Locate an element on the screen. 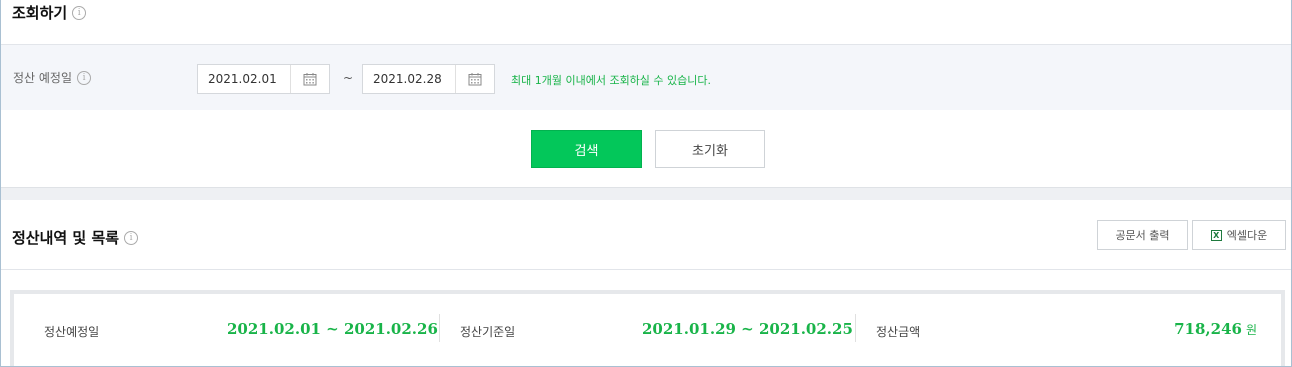 This screenshot has width=1292, height=367. filter-label: 정산 예정일 i is located at coordinates (52, 77).